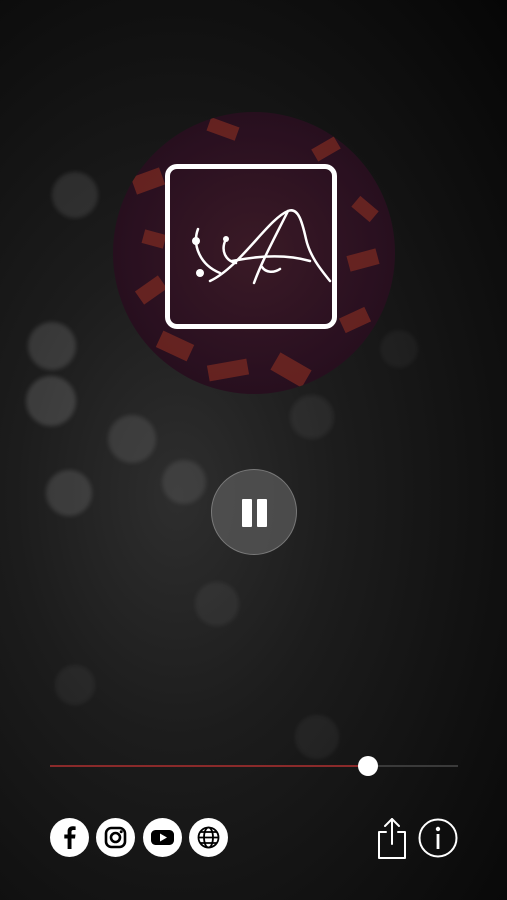 The height and width of the screenshot is (900, 507). I want to click on info-icon, so click(438, 838).